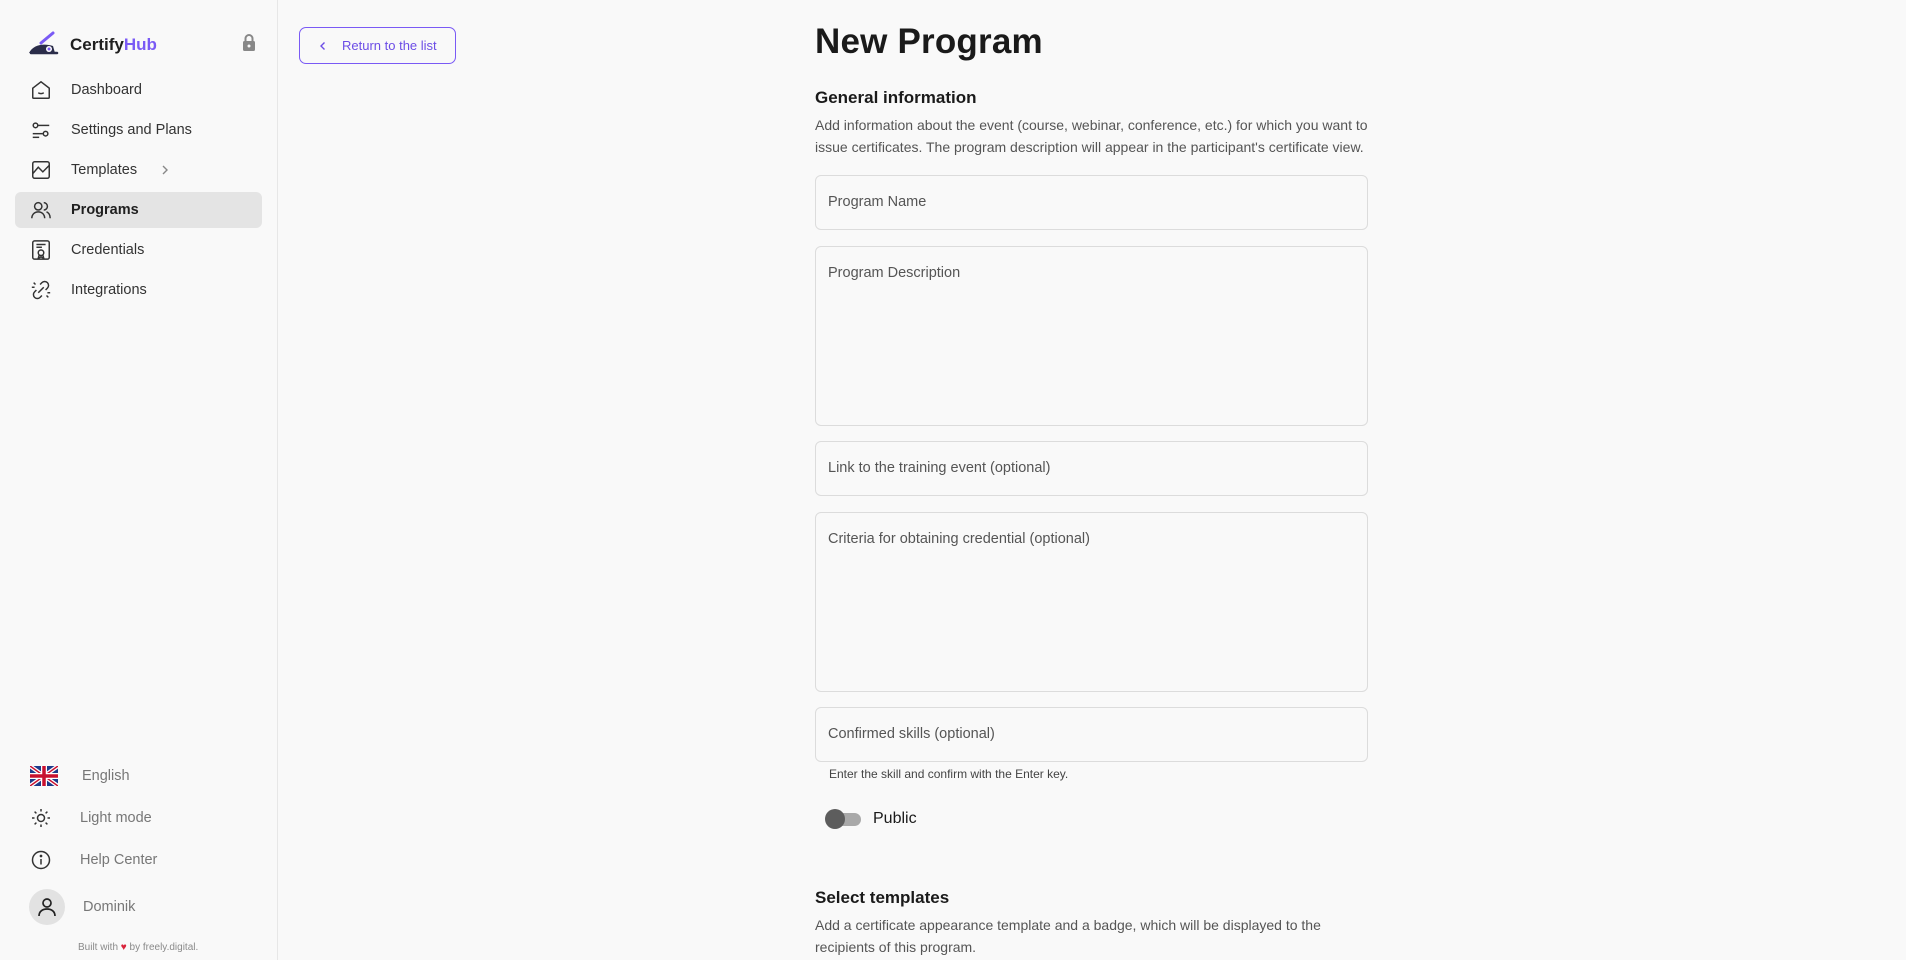  I want to click on user-name: Dominik, so click(109, 907).